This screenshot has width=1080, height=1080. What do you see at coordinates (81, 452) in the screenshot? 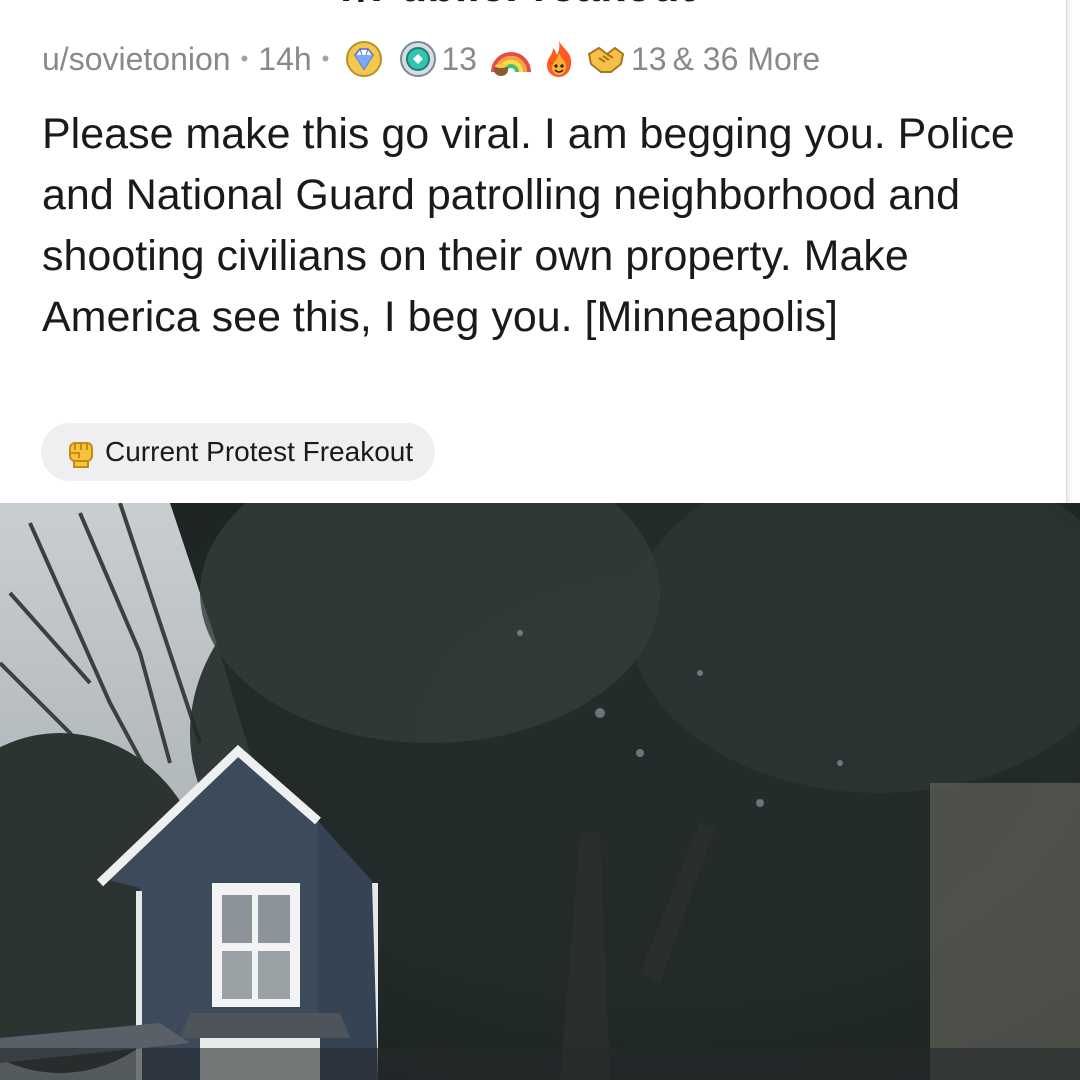
I see `raised-fist-icon` at bounding box center [81, 452].